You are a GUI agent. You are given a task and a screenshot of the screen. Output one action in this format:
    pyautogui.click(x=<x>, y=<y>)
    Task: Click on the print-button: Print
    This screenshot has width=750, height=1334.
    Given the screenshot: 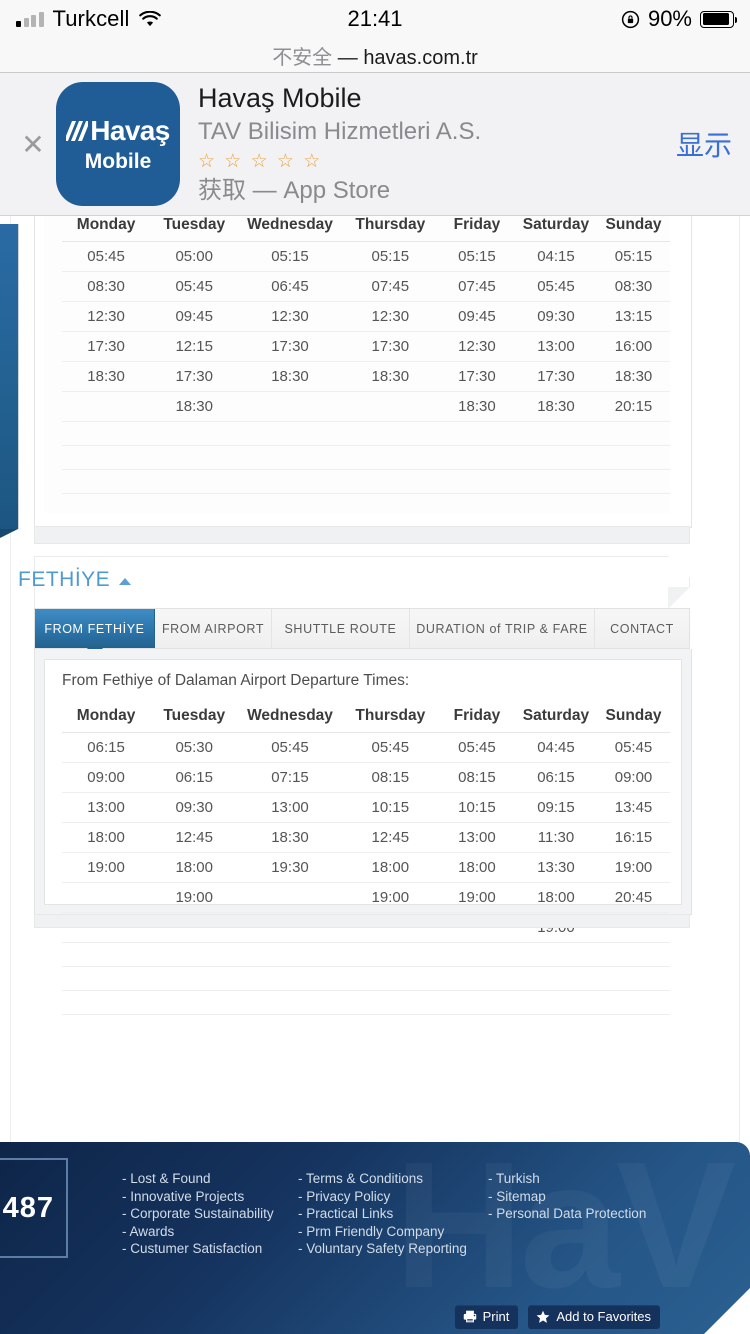 What is the action you would take?
    pyautogui.click(x=486, y=1317)
    